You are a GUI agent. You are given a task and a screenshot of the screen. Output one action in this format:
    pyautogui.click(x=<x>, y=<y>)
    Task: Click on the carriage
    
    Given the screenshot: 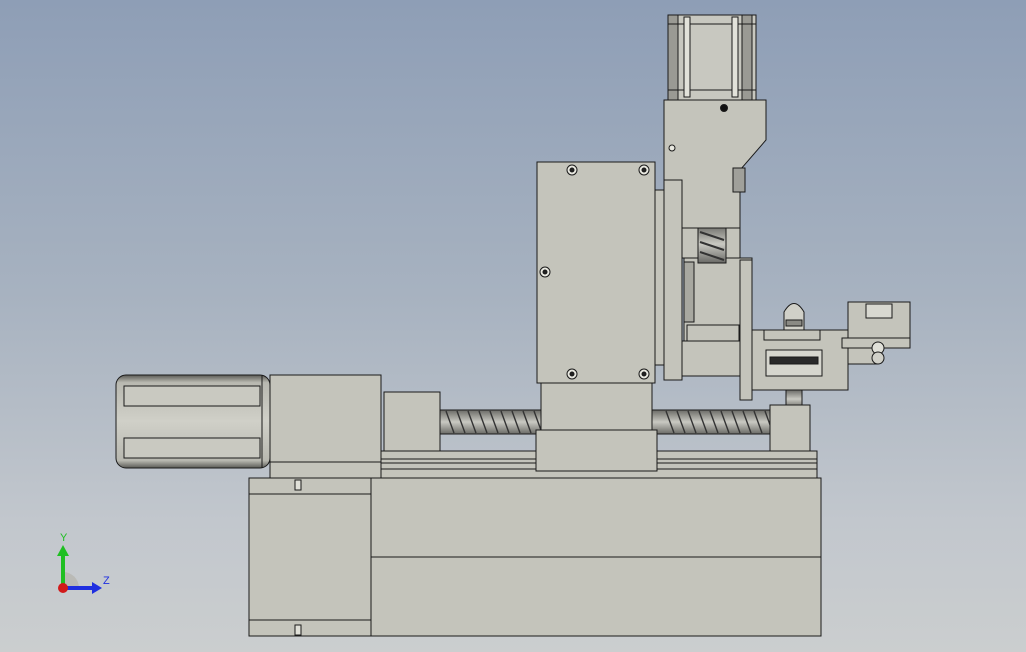 What is the action you would take?
    pyautogui.click(x=596, y=426)
    